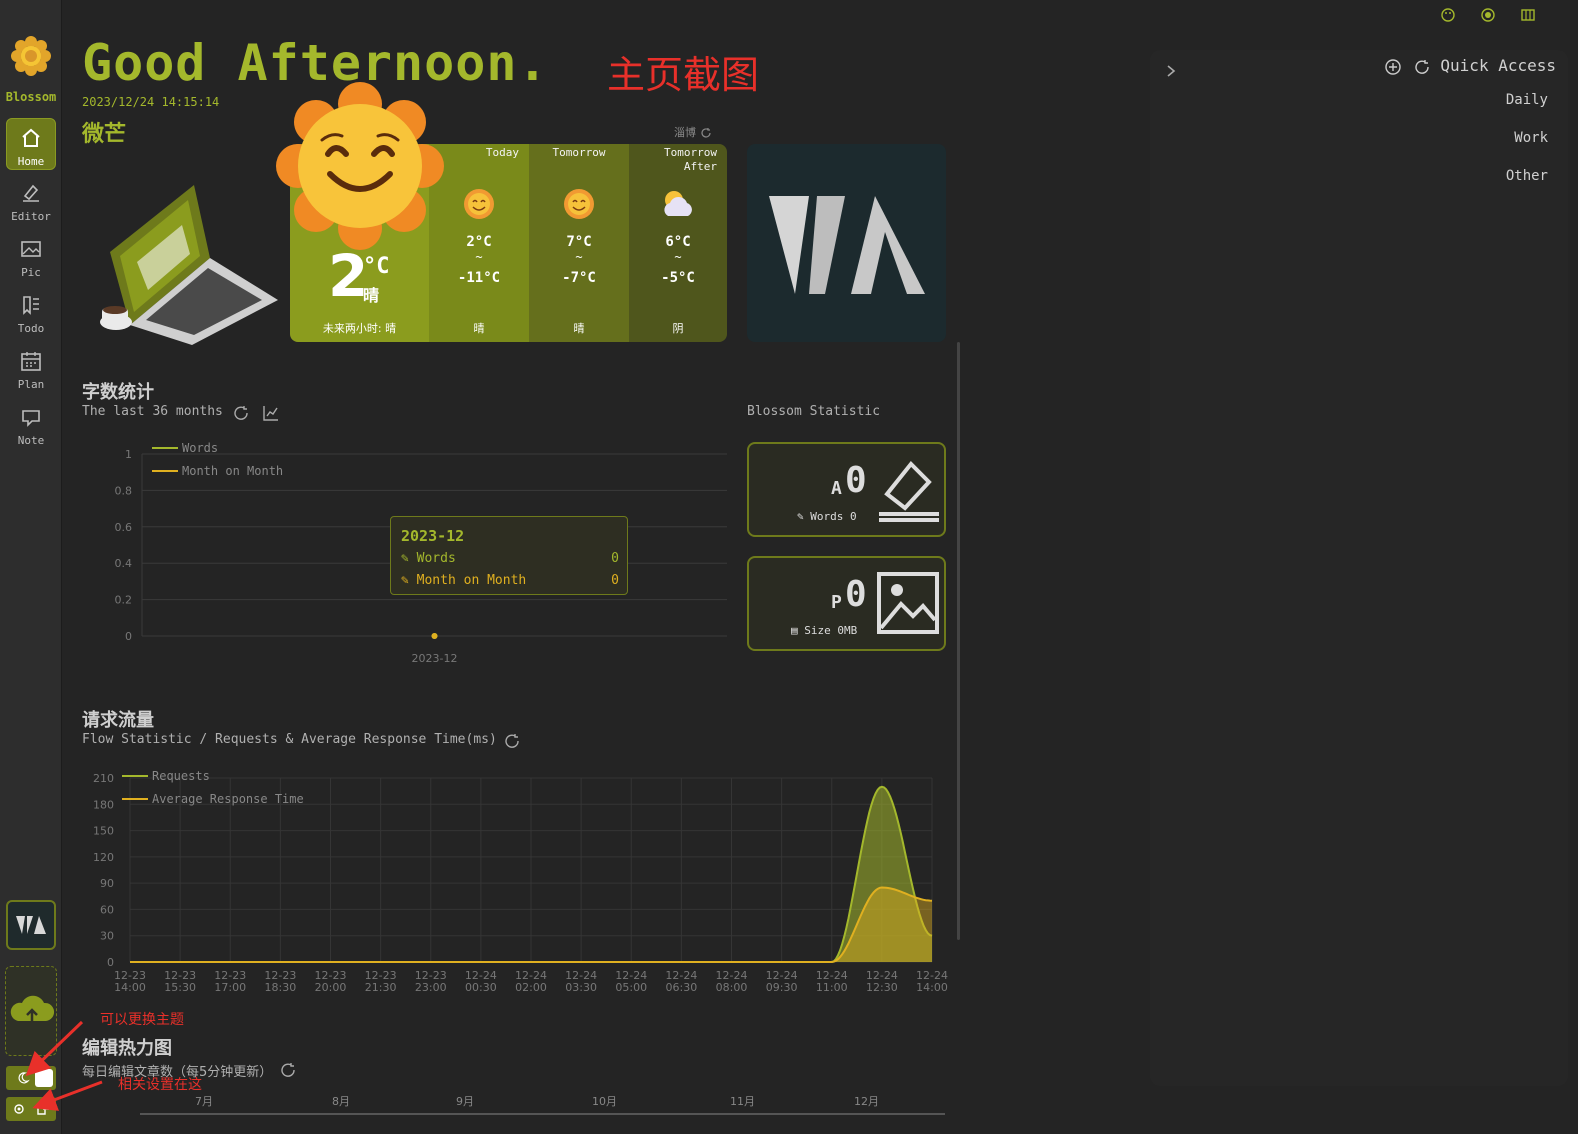 Image resolution: width=1578 pixels, height=1134 pixels. I want to click on city-name: 淄博, so click(685, 132).